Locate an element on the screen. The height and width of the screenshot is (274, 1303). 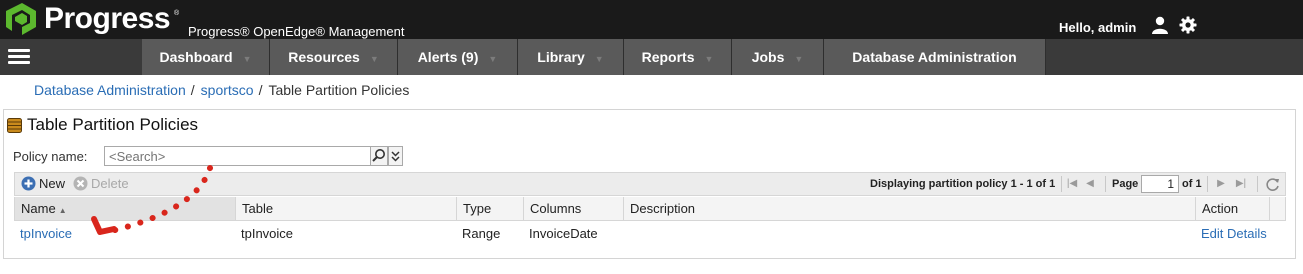
nav-alerts: Alerts (9) ▼ is located at coordinates (458, 57).